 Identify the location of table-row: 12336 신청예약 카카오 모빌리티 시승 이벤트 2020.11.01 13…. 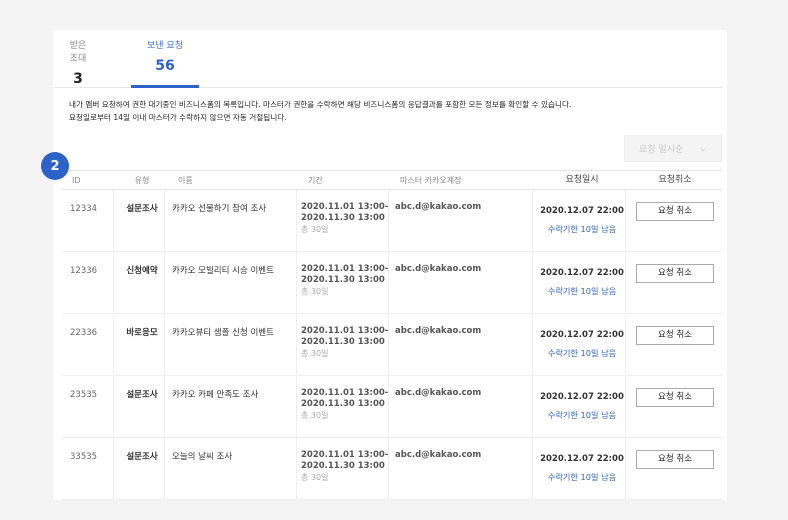
(392, 283).